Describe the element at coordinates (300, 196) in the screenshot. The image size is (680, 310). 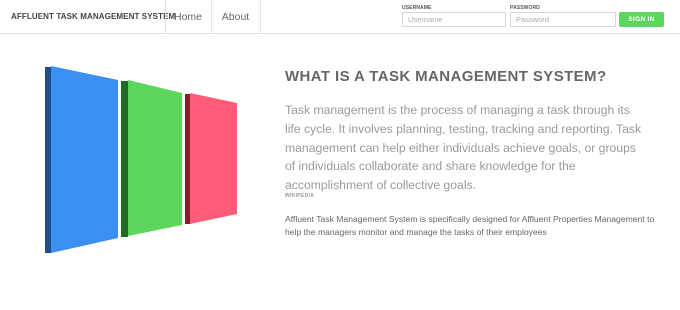
I see `source-citation: WIKIPEDIA` at that location.